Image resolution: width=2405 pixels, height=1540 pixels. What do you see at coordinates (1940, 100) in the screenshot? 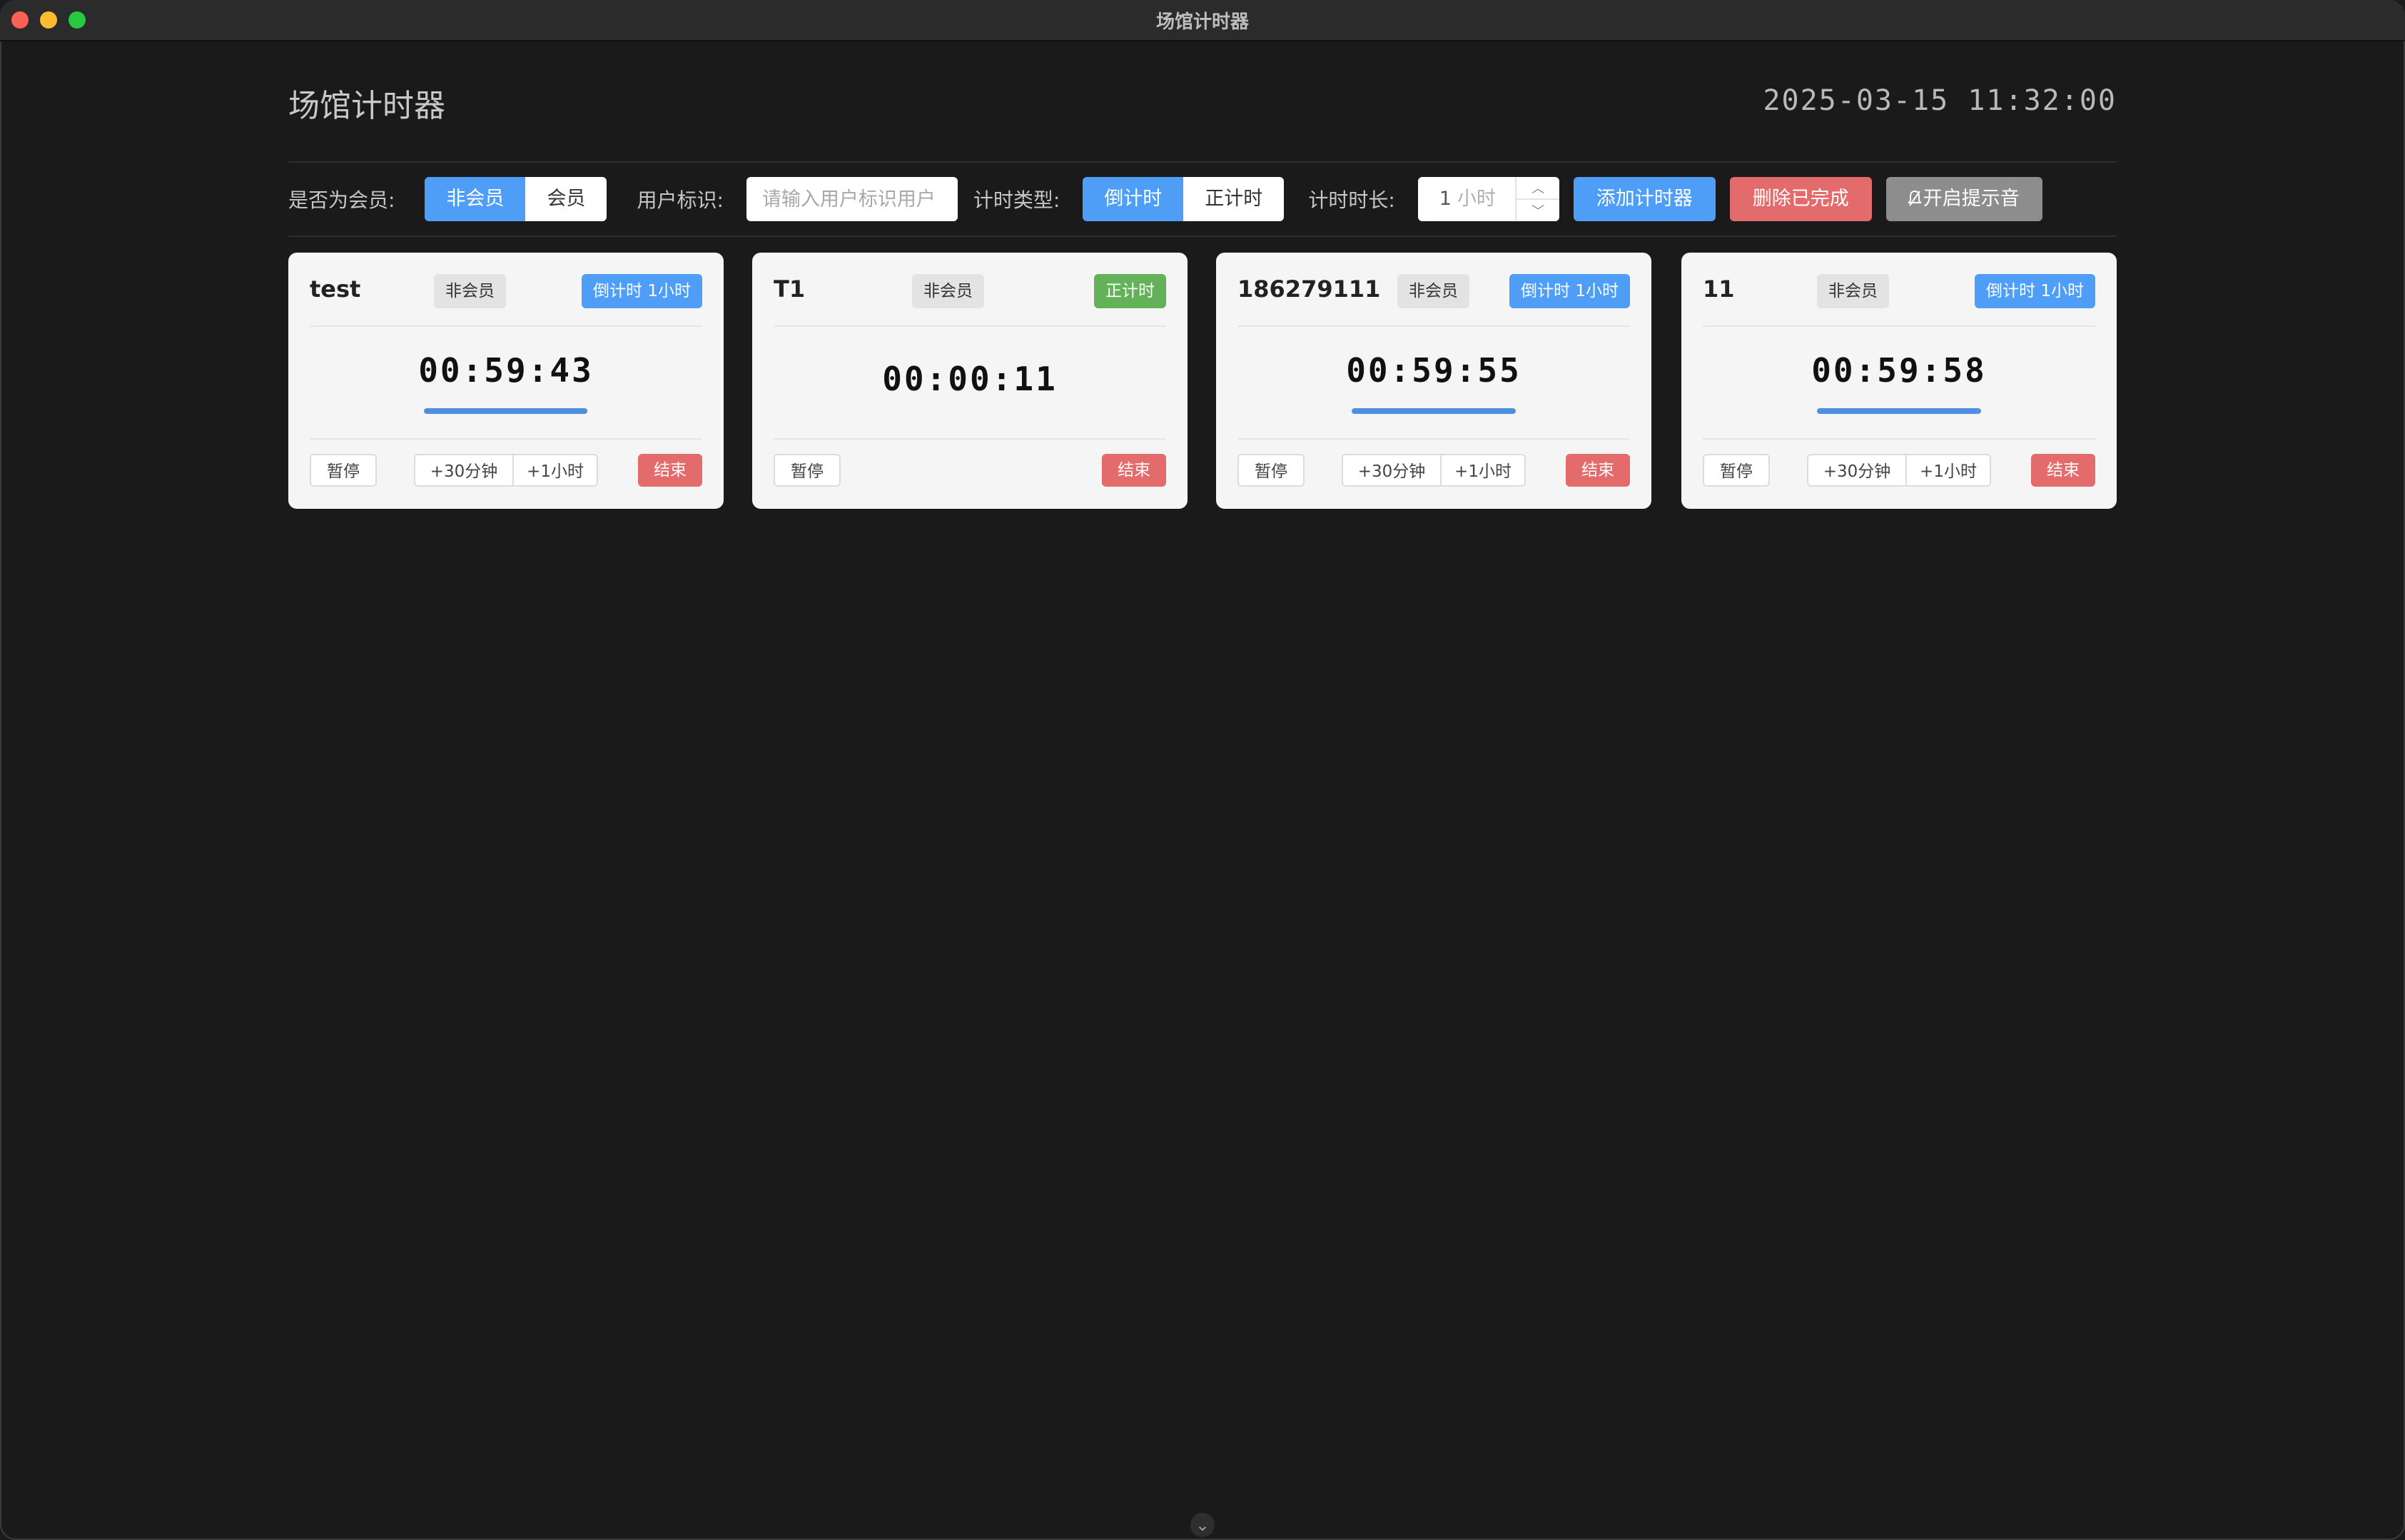
I see `current-datetime: 2025-03-15 11:32:00` at bounding box center [1940, 100].